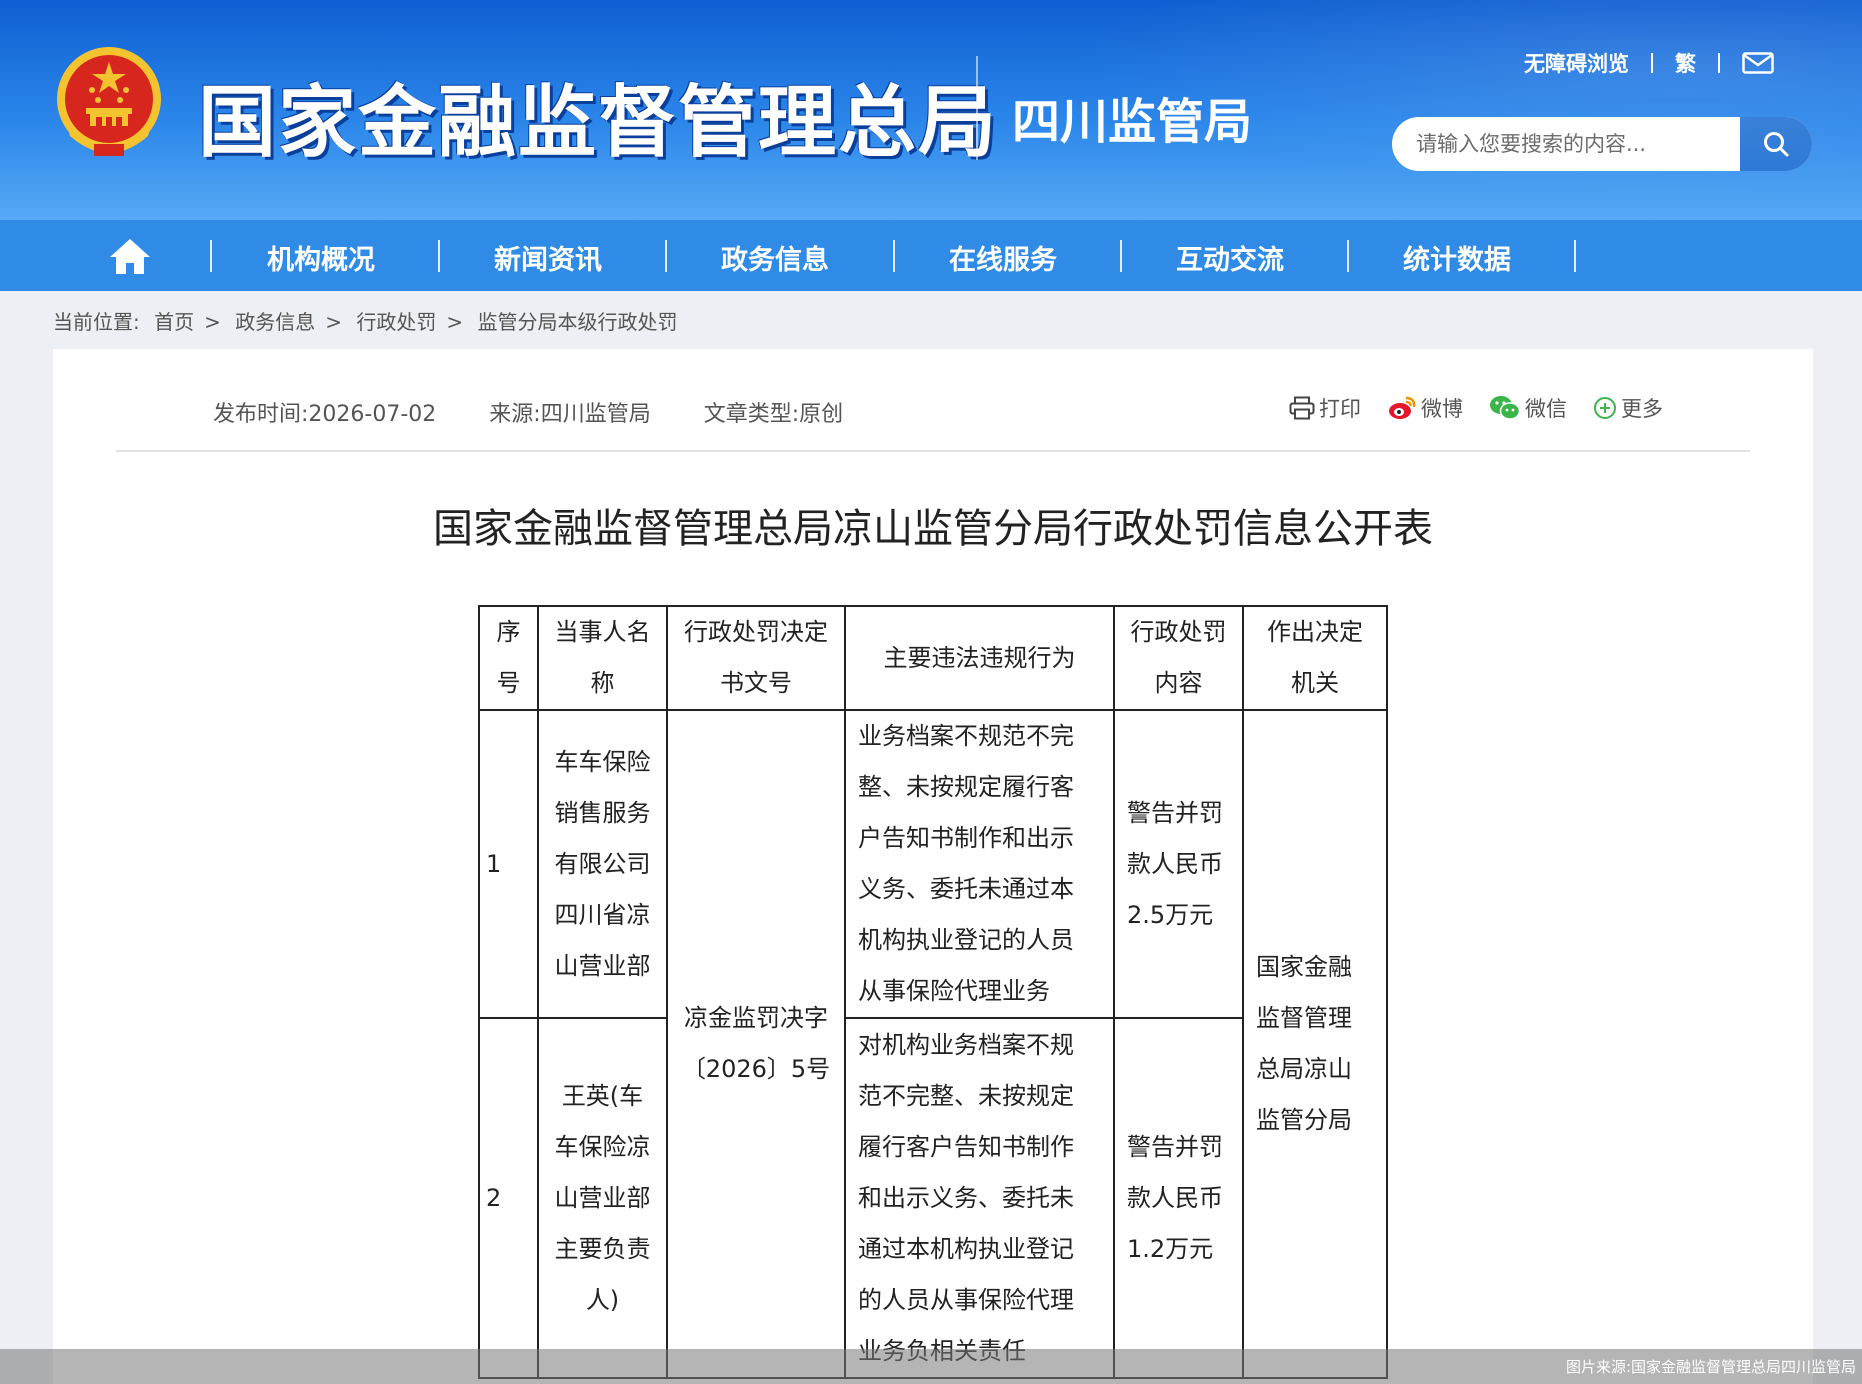  I want to click on party-line: 有限公司, so click(602, 863).